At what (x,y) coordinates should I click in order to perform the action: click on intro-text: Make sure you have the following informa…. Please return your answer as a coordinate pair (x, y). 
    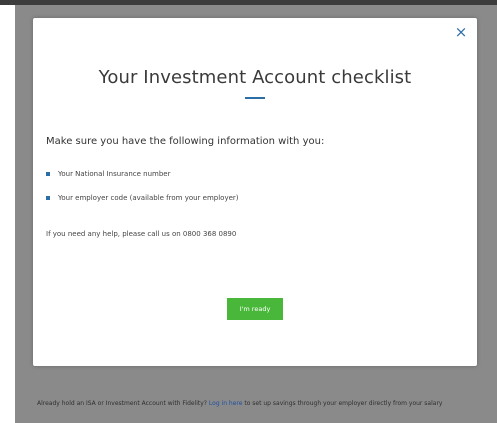
    Looking at the image, I should click on (185, 141).